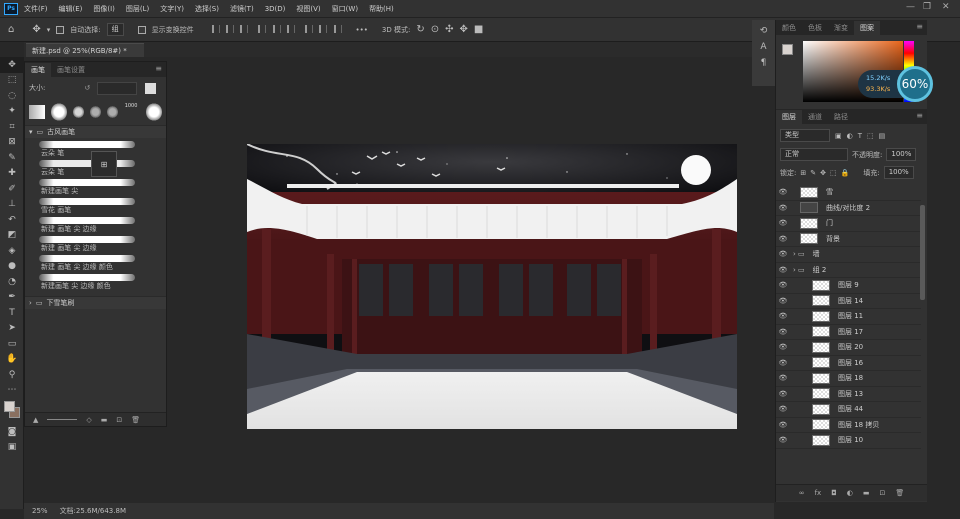 This screenshot has width=960, height=519. I want to click on lock-transparent-icon: ⊞, so click(803, 173).